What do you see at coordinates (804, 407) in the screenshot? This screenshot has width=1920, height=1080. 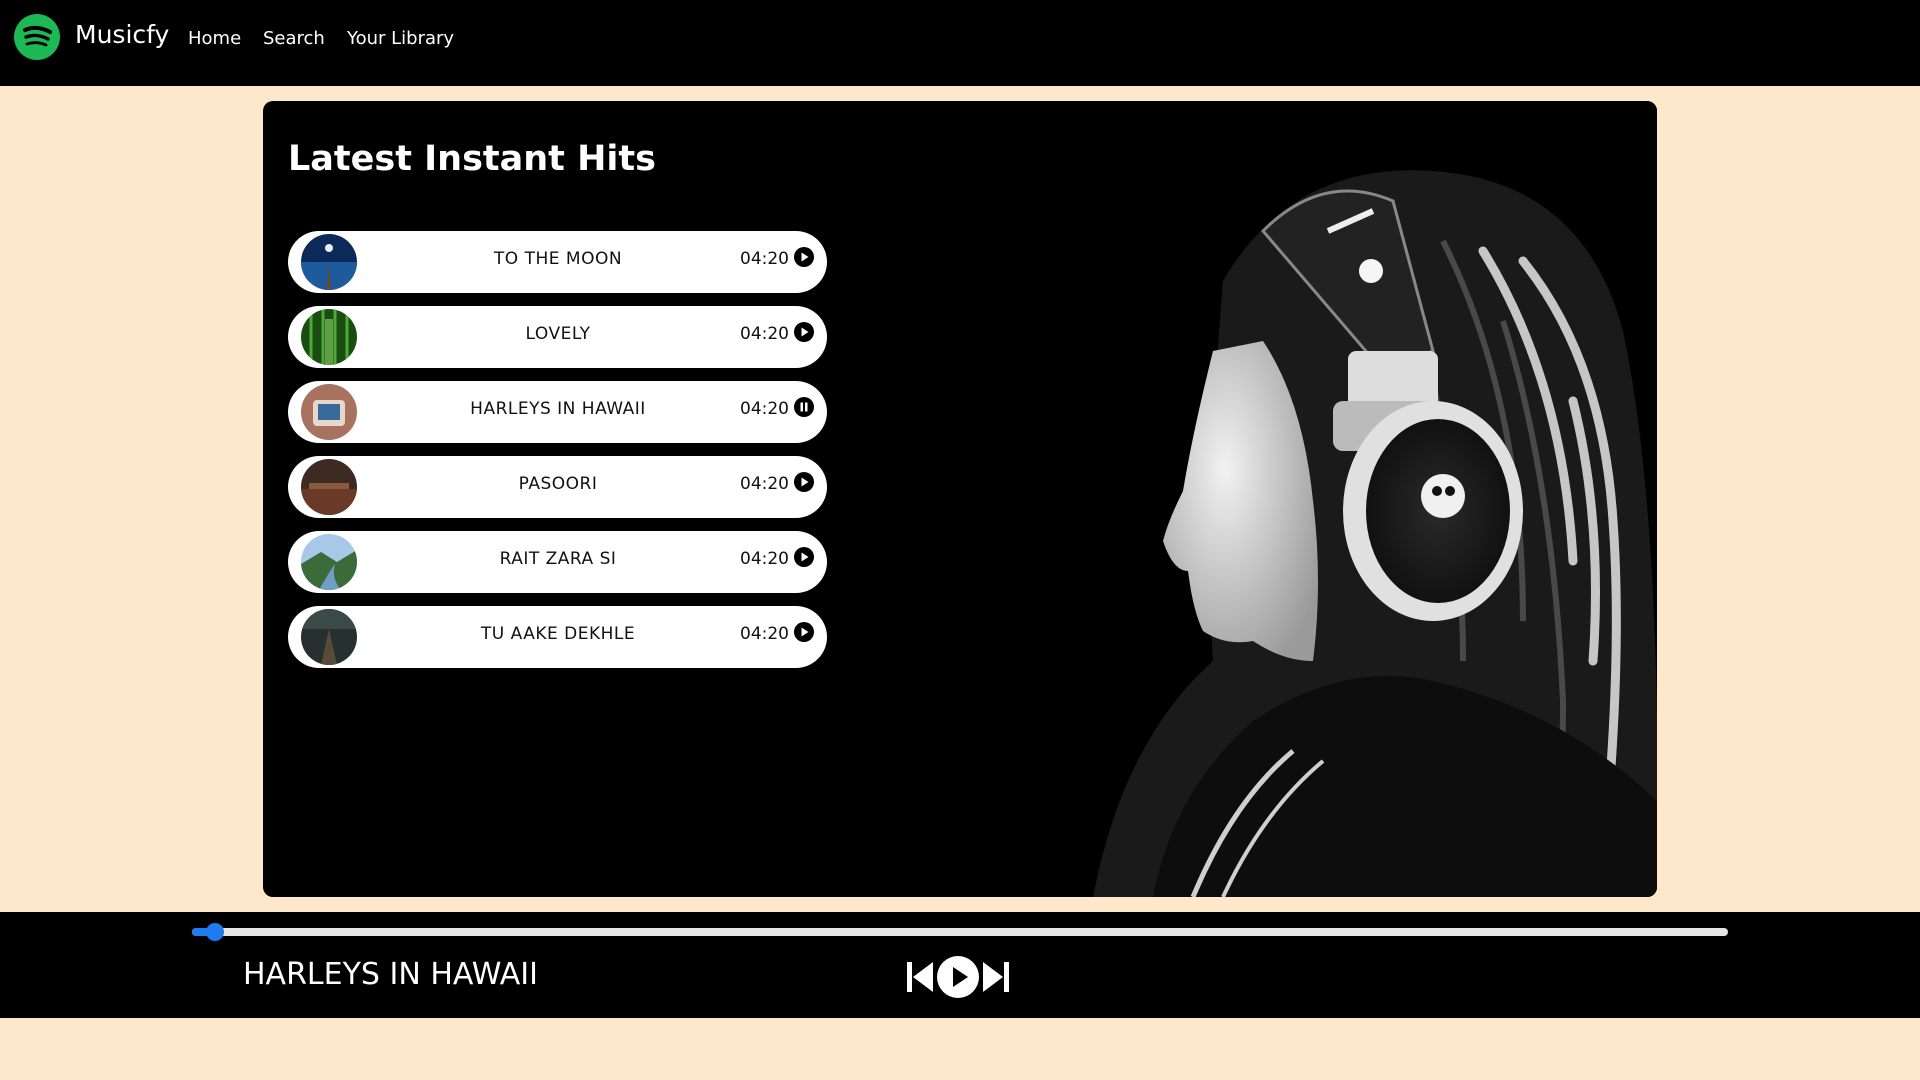 I see `pause-icon` at bounding box center [804, 407].